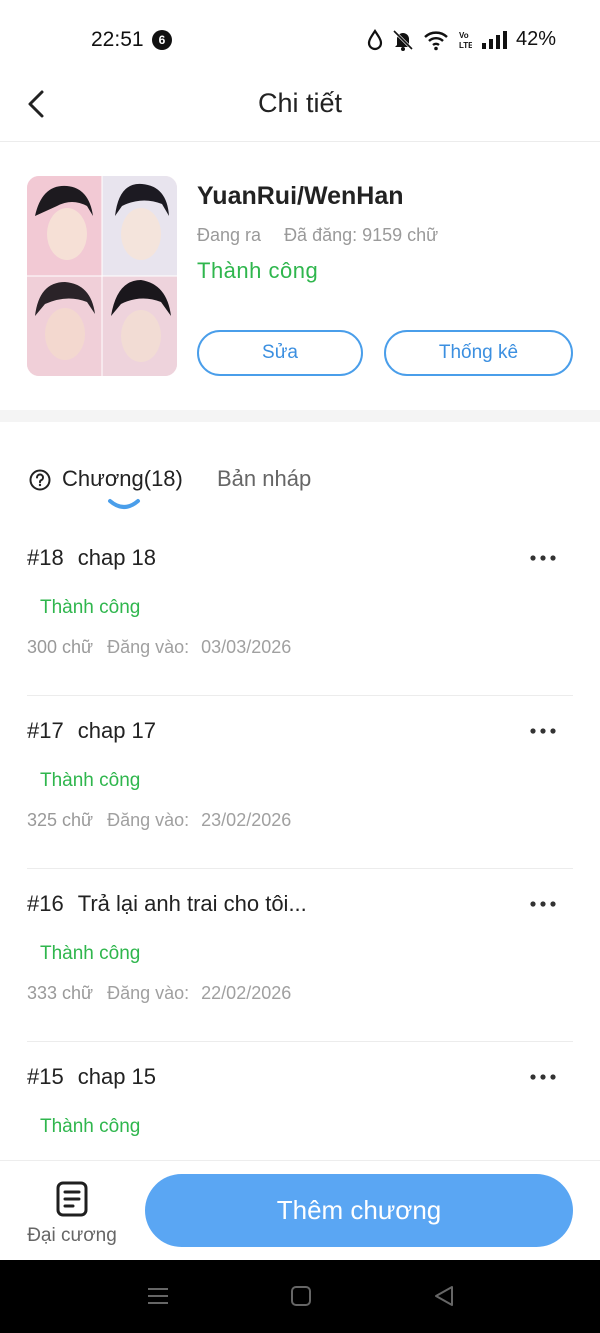 This screenshot has height=1333, width=600. I want to click on stats-button: Thống kê, so click(478, 353).